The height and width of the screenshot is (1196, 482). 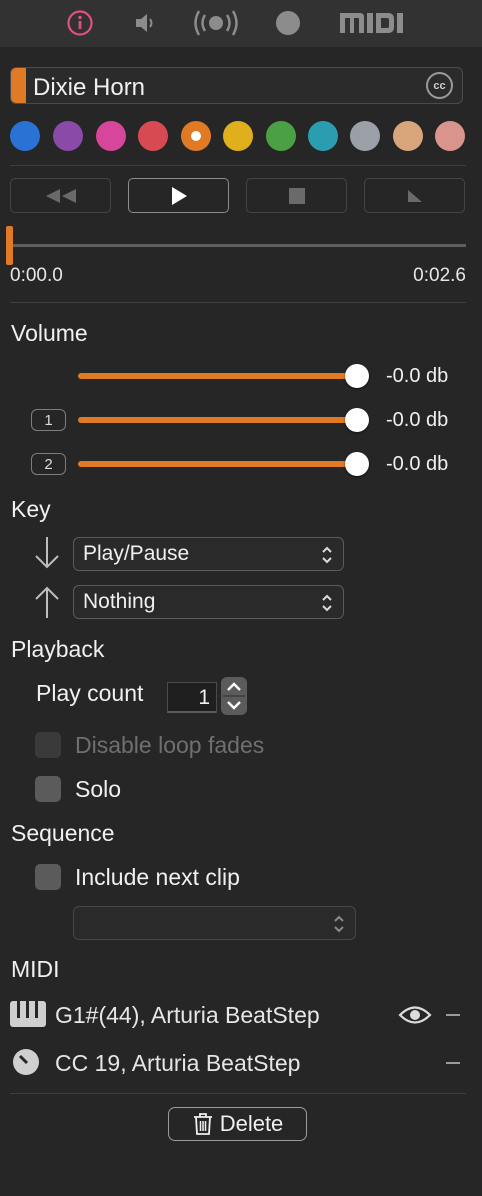 I want to click on midi-mapping-note: G1#(44), Arturia BeatStep, so click(x=187, y=1015).